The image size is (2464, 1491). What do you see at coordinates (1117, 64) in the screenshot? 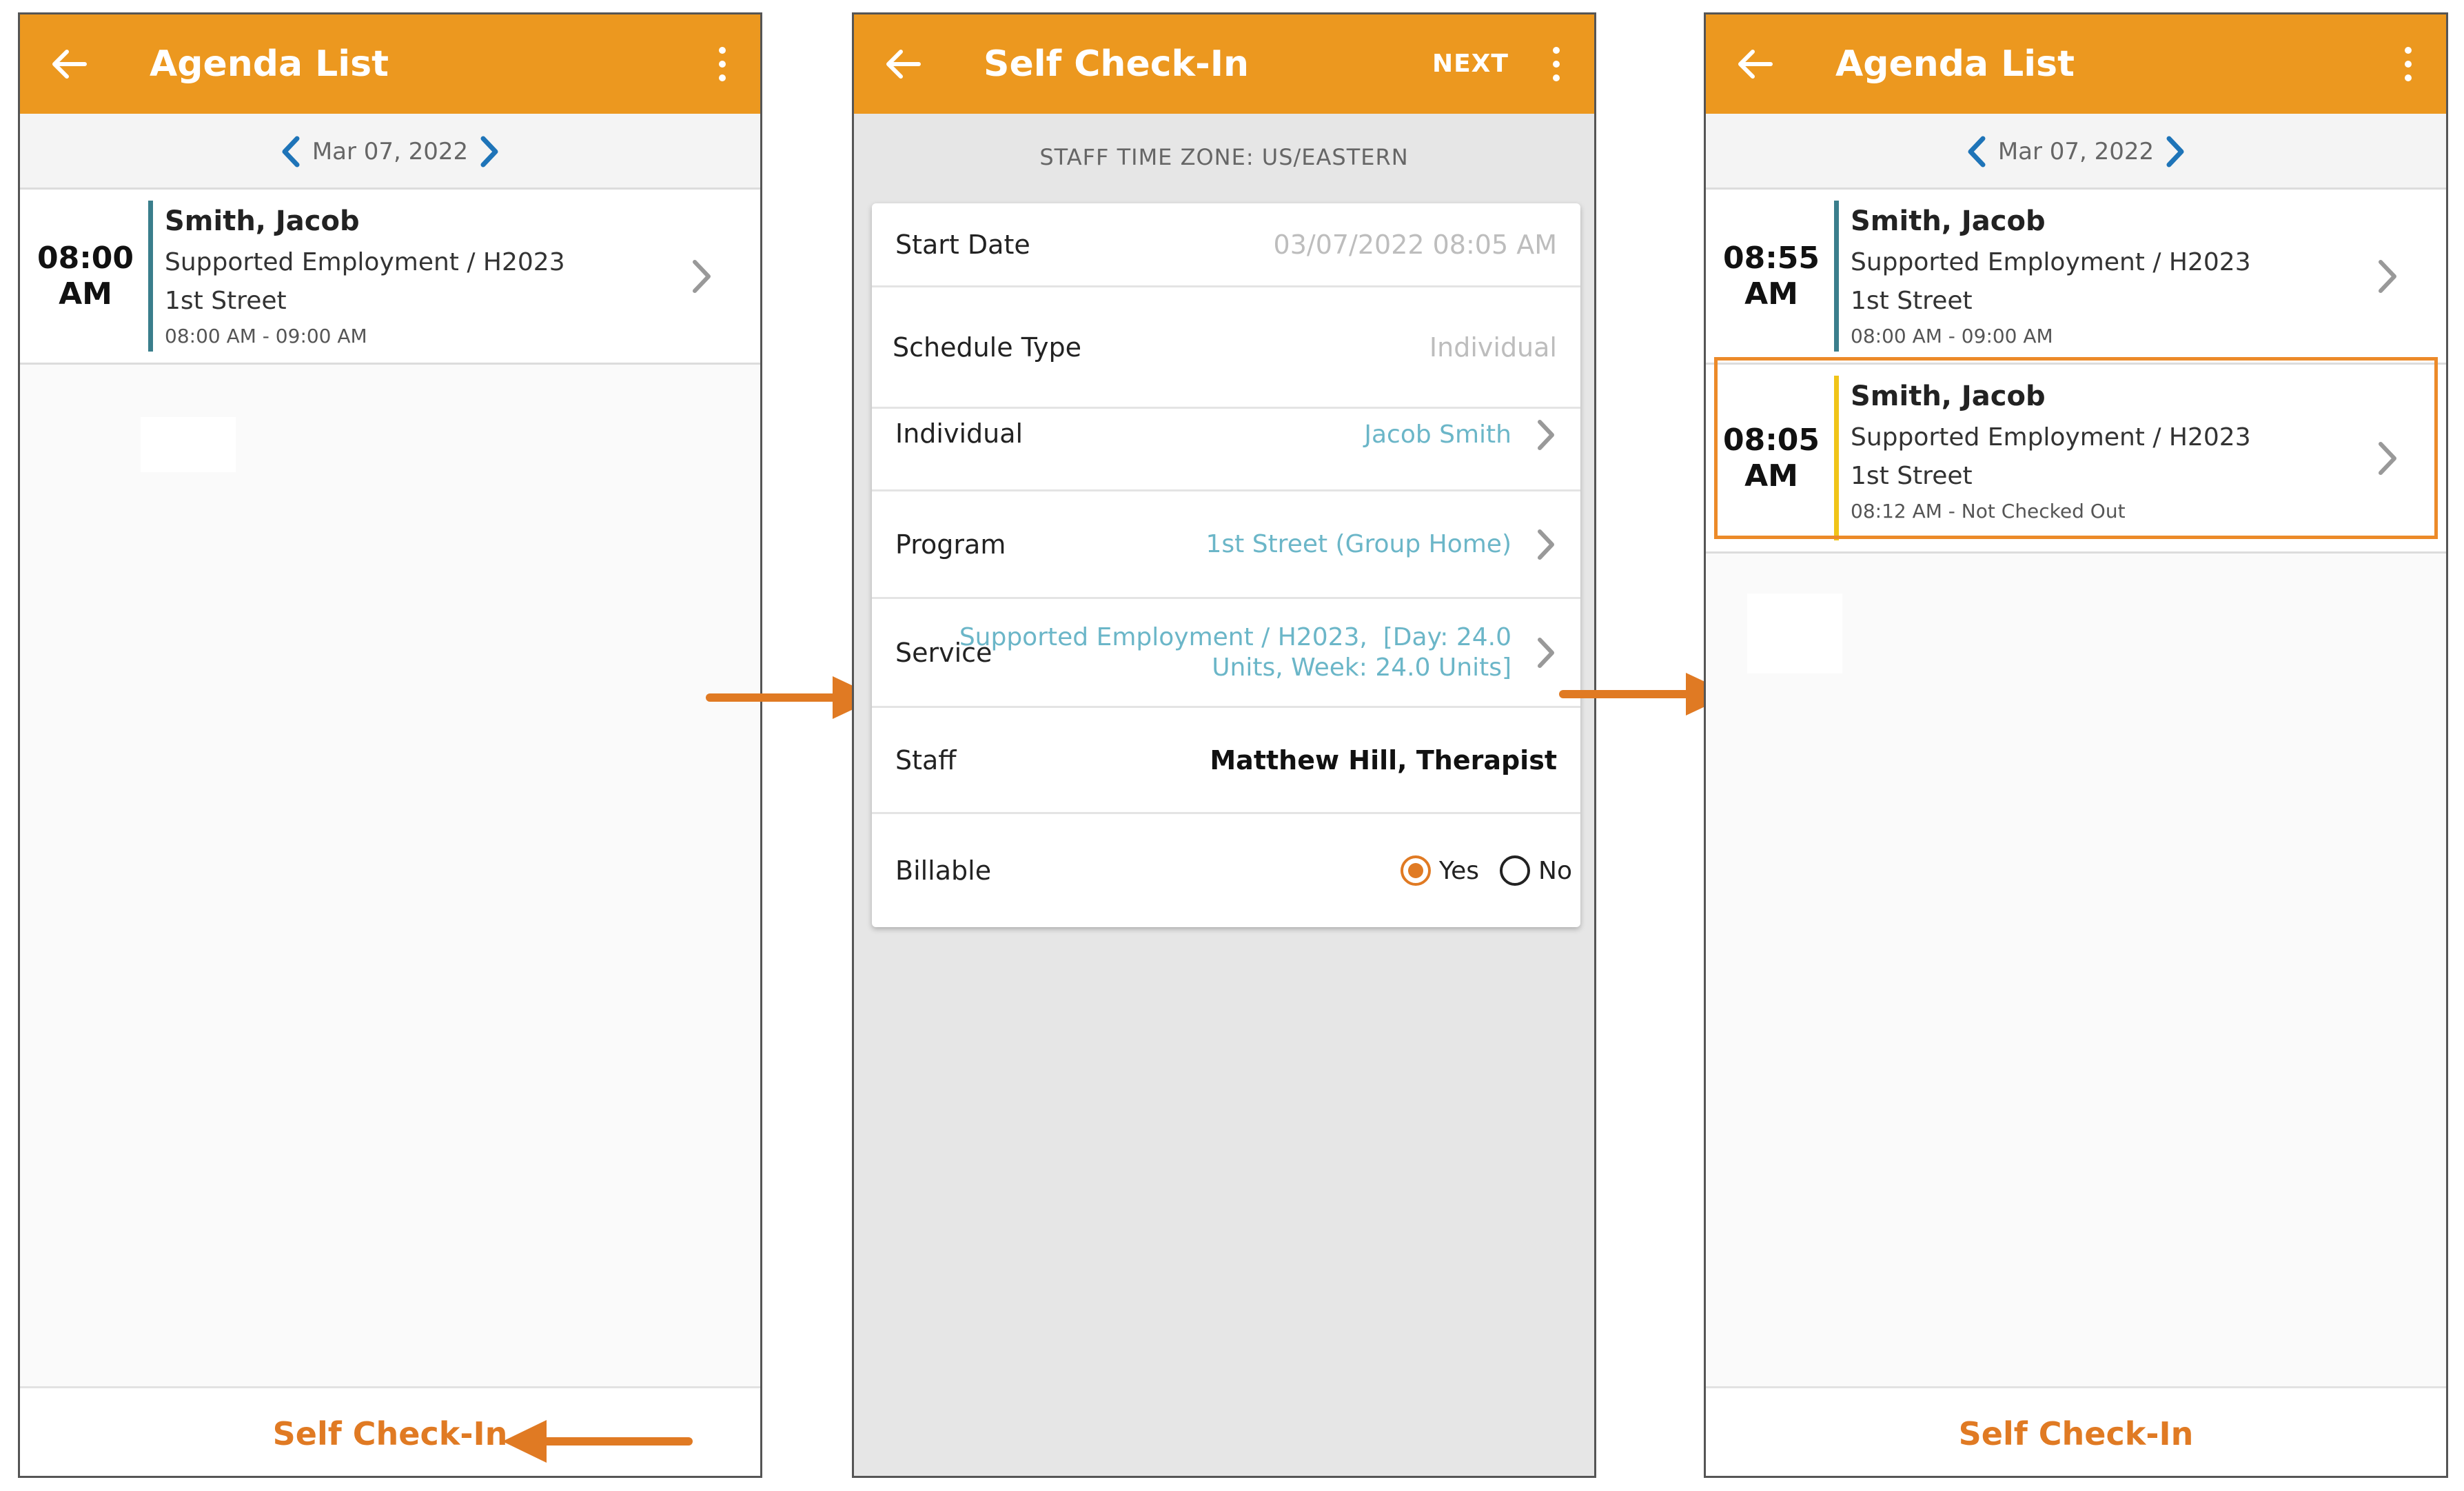
I see `page-title: Self Check-In` at bounding box center [1117, 64].